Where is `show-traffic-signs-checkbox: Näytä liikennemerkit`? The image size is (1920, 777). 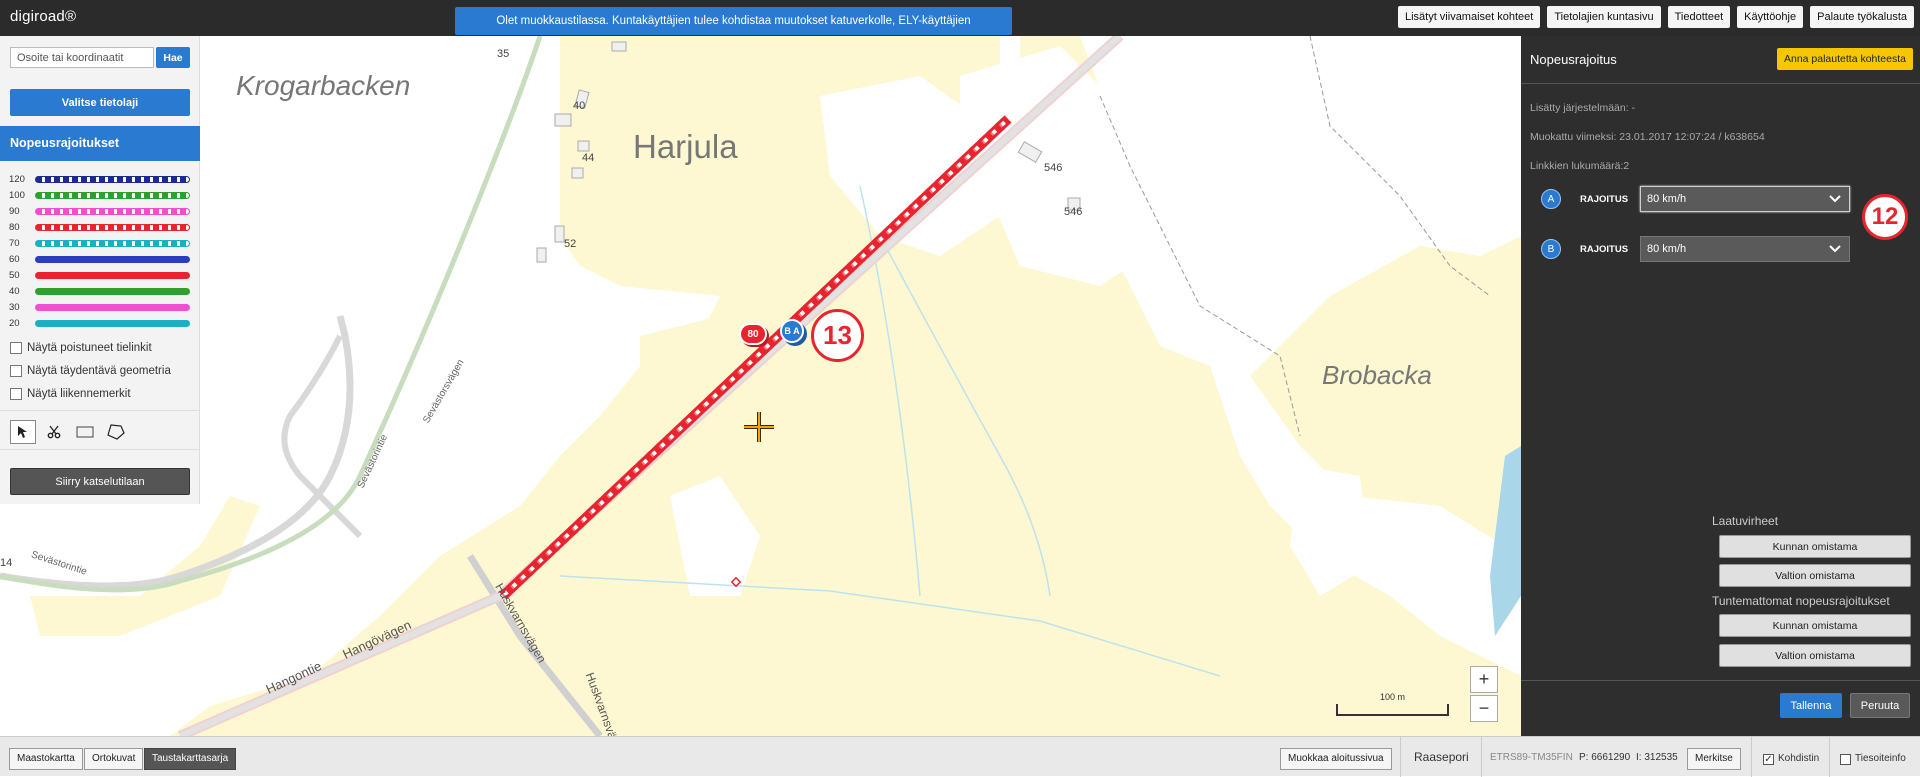
show-traffic-signs-checkbox: Näytä liikennemerkit is located at coordinates (90, 393).